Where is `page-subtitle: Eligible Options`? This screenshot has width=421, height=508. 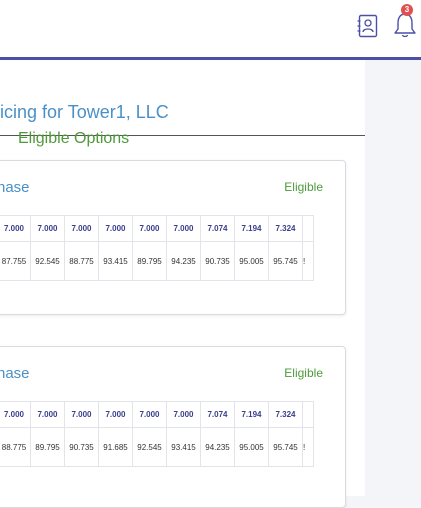 page-subtitle: Eligible Options is located at coordinates (74, 138).